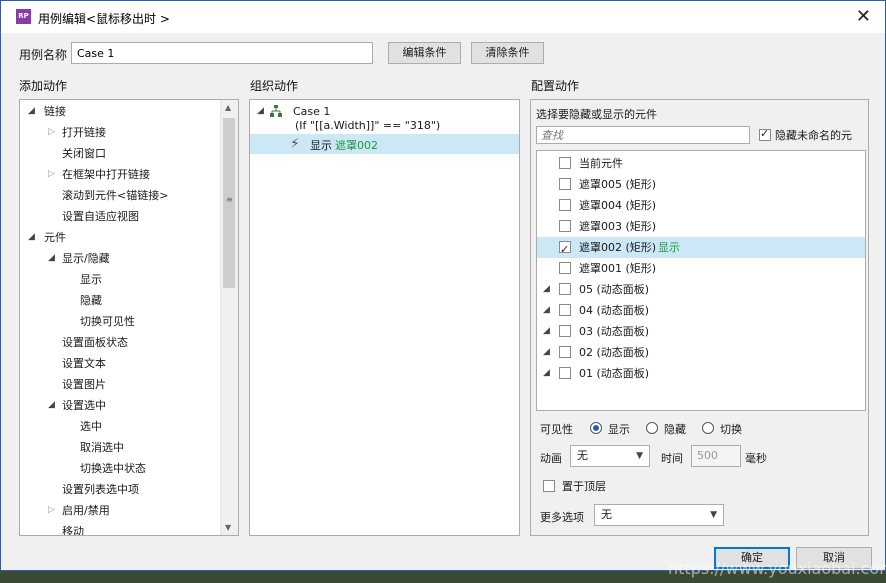 This screenshot has height=583, width=886. What do you see at coordinates (311, 111) in the screenshot?
I see `case-label: Case 1` at bounding box center [311, 111].